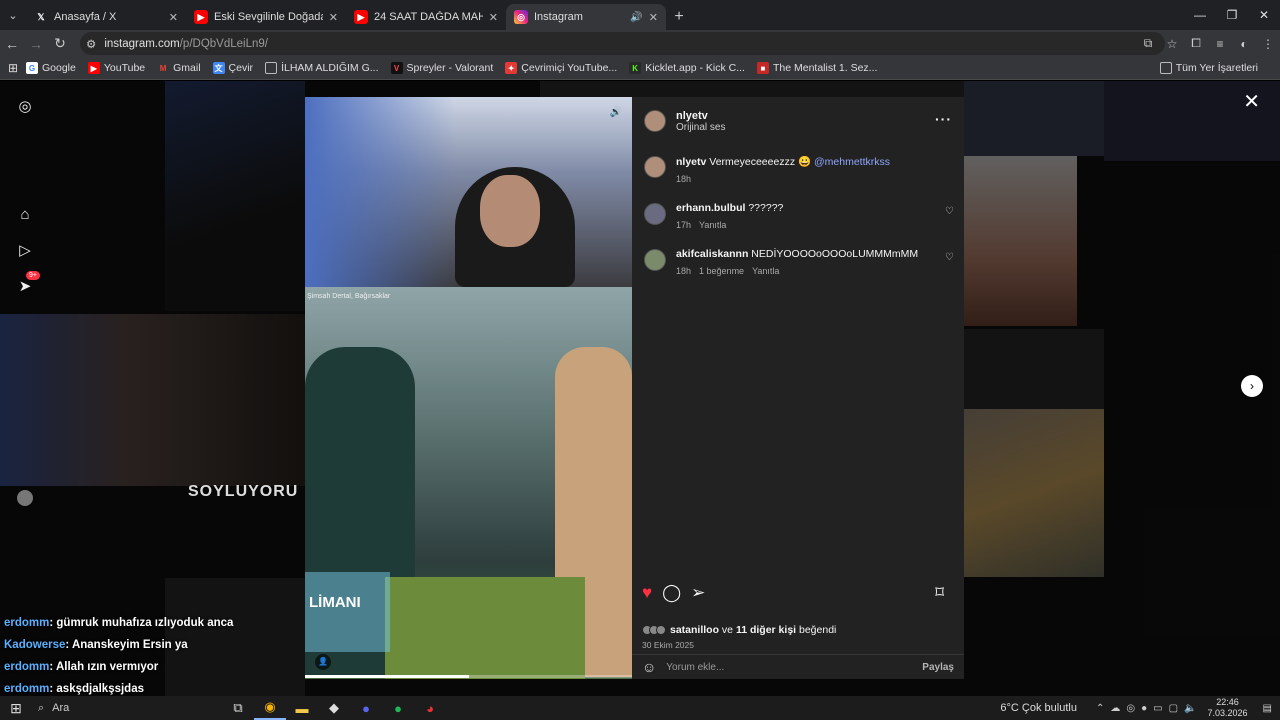 This screenshot has width=1280, height=720. What do you see at coordinates (51, 68) in the screenshot?
I see `bookmark-google: G Google` at bounding box center [51, 68].